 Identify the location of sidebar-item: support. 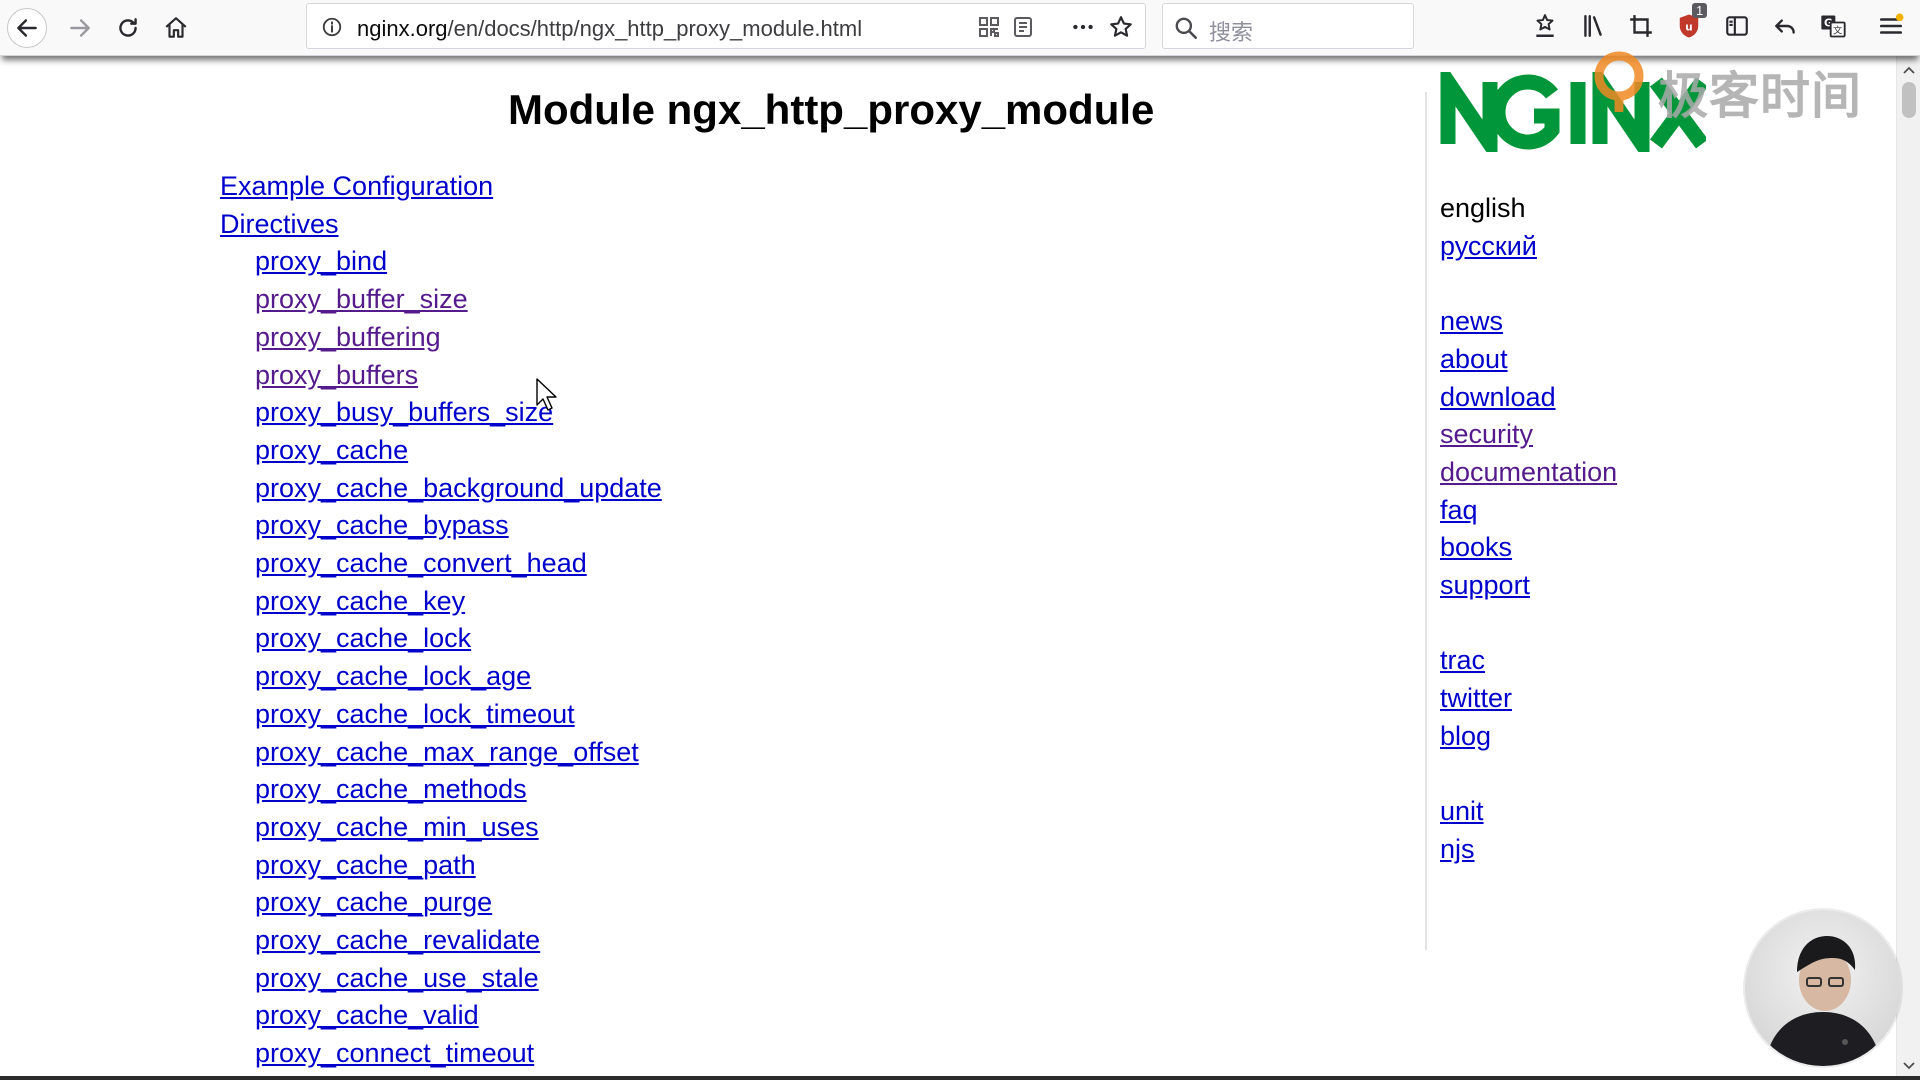
(1610, 586).